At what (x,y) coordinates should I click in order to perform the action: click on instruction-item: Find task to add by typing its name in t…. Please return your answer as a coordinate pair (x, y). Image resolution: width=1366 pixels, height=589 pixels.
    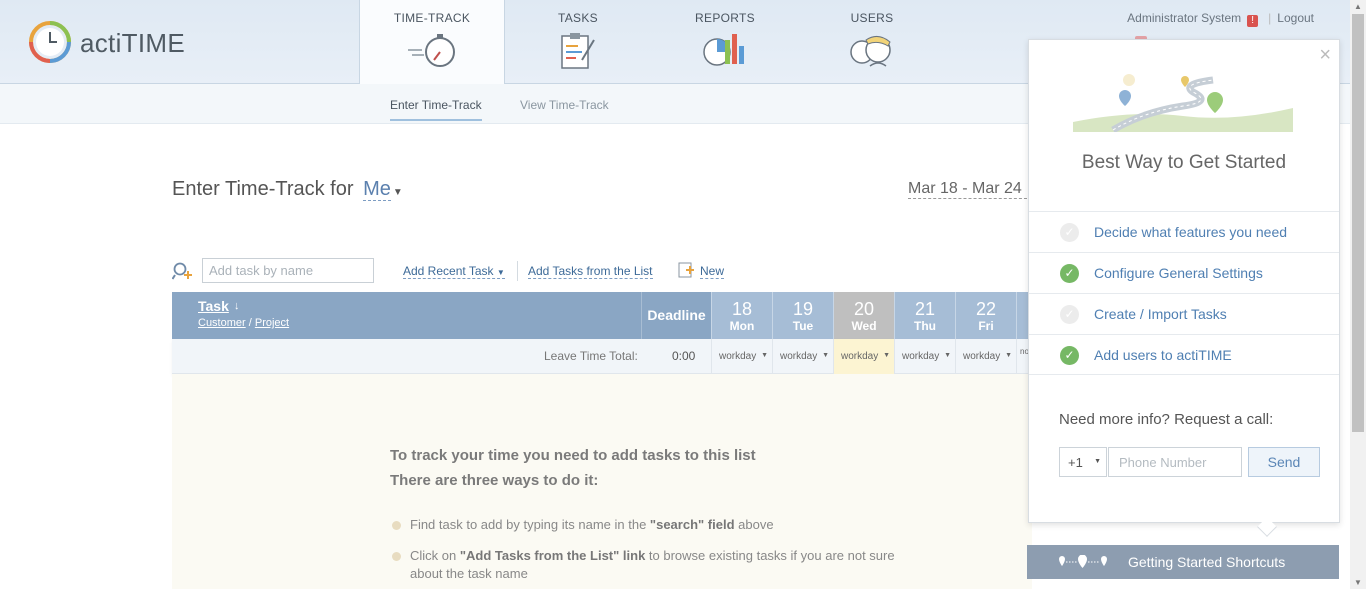
    Looking at the image, I should click on (670, 525).